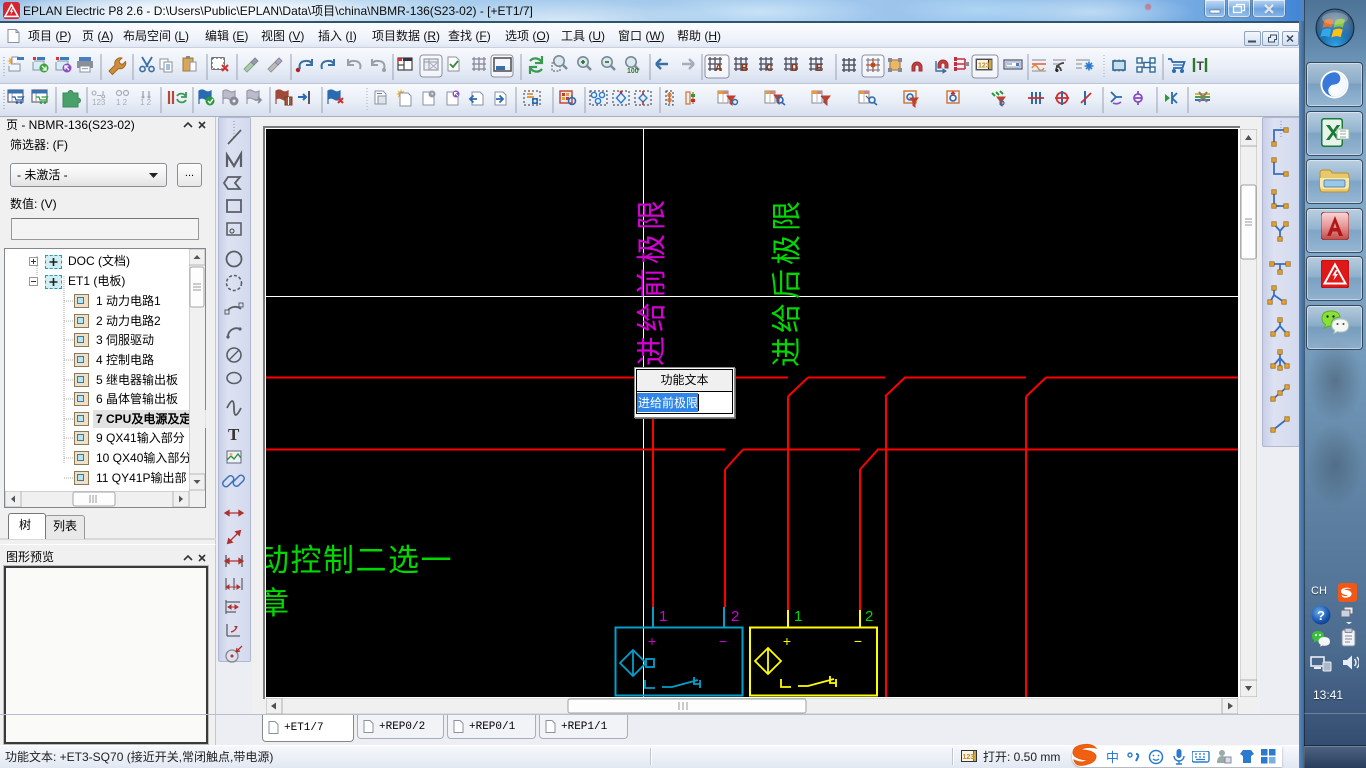 Image resolution: width=1366 pixels, height=768 pixels. Describe the element at coordinates (718, 68) in the screenshot. I see `svg-text: A` at that location.